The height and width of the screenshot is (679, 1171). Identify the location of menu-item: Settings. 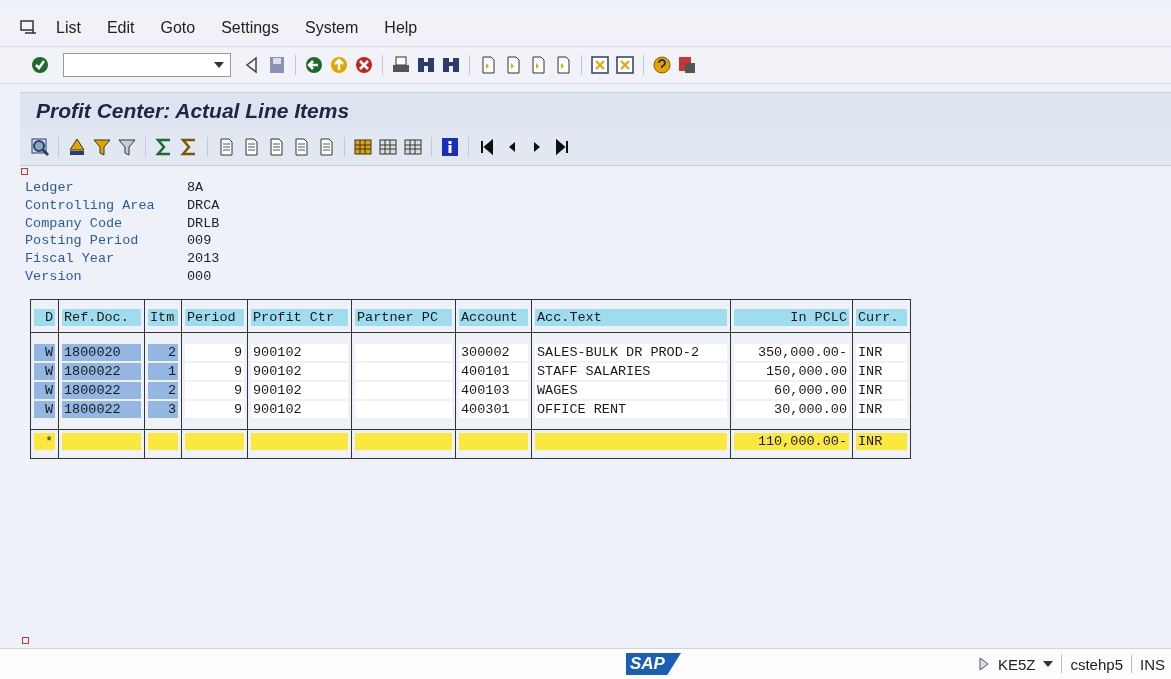
(250, 28).